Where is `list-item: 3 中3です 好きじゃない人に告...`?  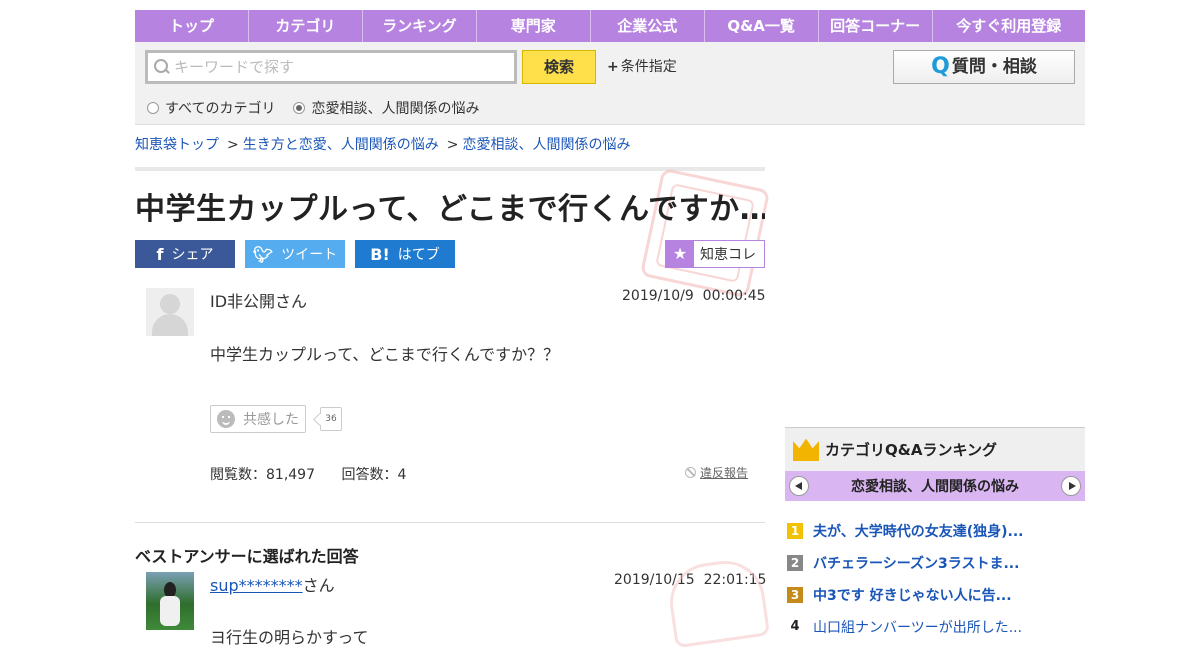 list-item: 3 中3です 好きじゃない人に告... is located at coordinates (935, 595).